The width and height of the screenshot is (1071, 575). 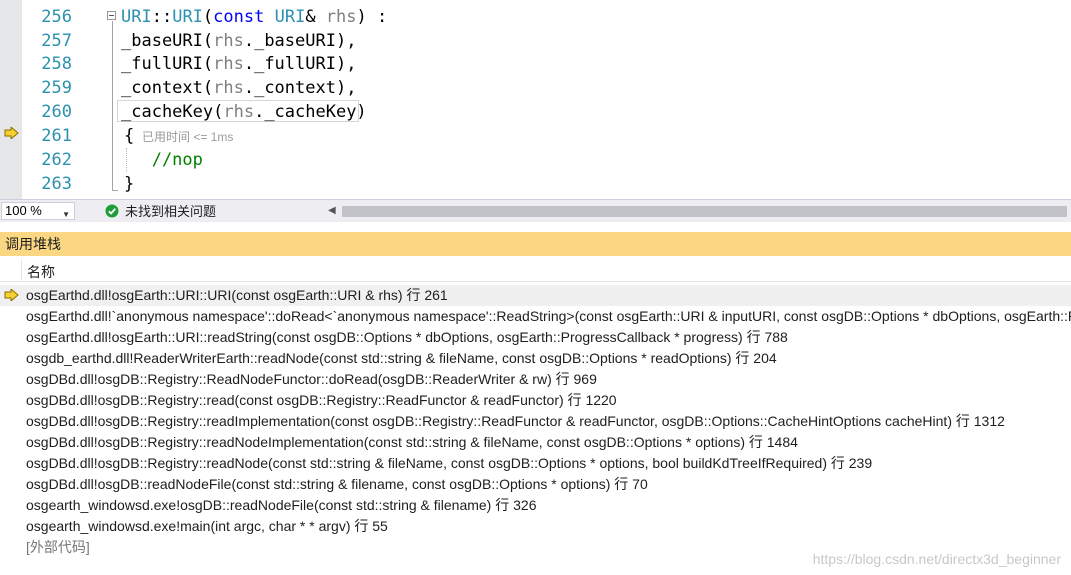 I want to click on code-token: //nop, so click(x=162, y=160).